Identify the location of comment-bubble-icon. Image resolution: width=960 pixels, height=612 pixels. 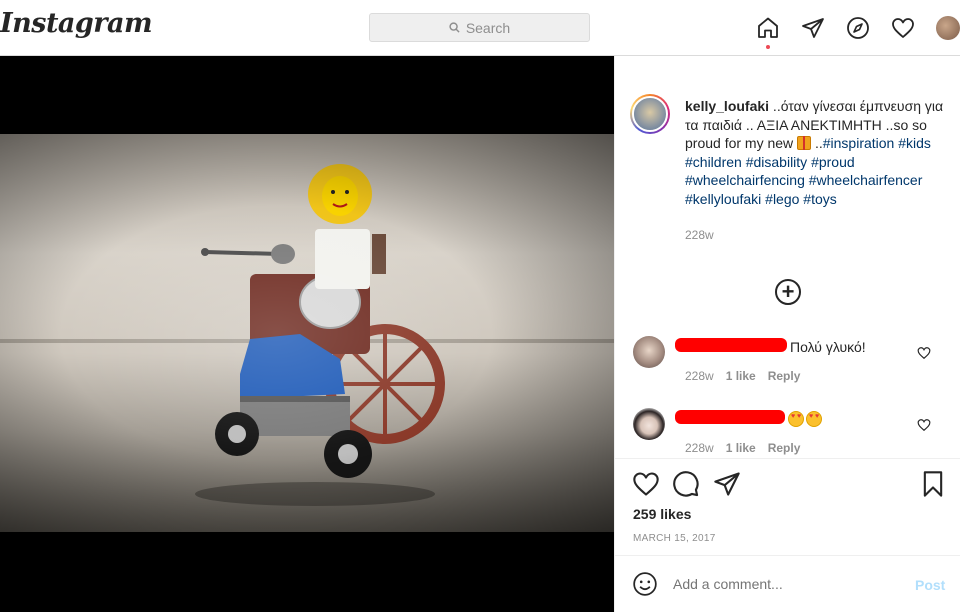
(686, 484).